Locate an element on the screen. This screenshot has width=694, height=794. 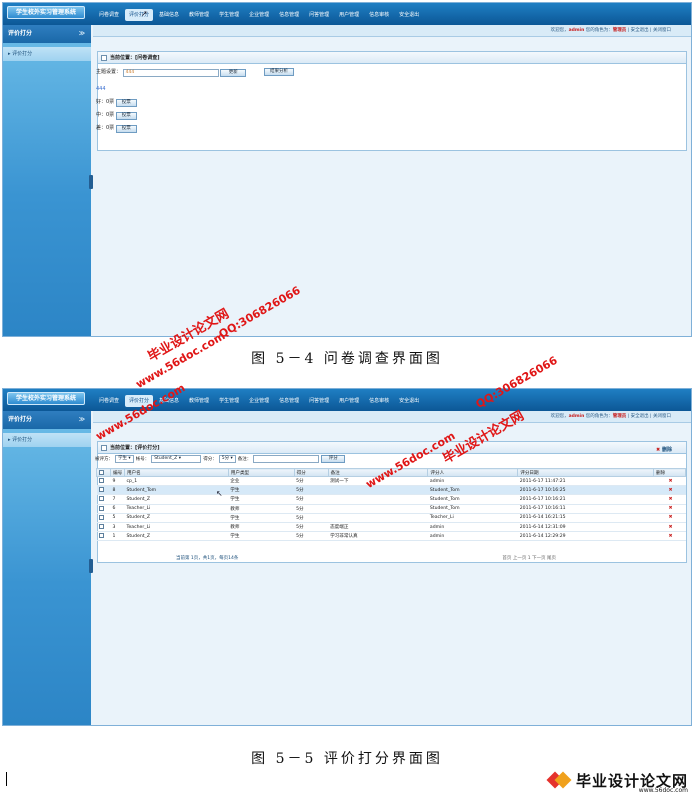
id-cell: 1 is located at coordinates (117, 536).